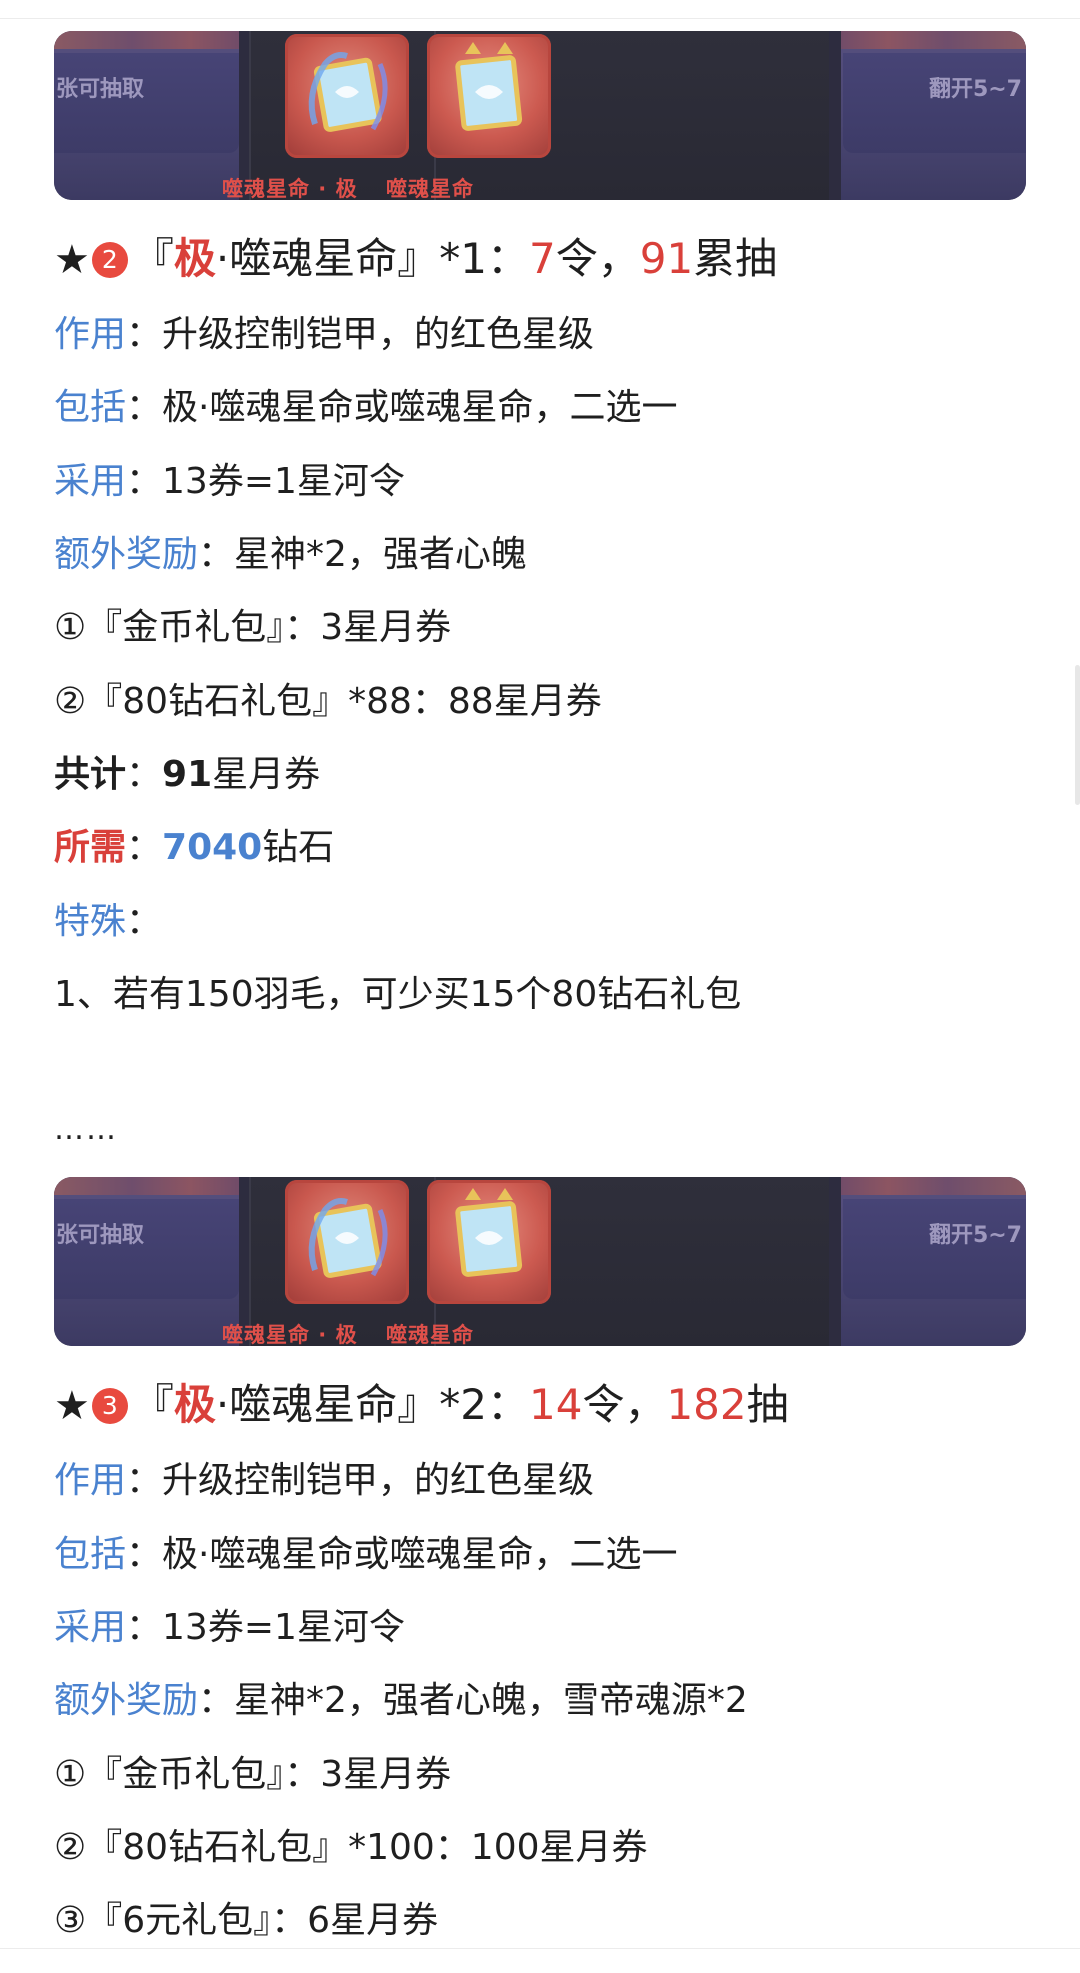 This screenshot has height=1973, width=1080. What do you see at coordinates (290, 554) in the screenshot?
I see `extra-reward-line: 额外奖励：星神*2，强者心魄` at bounding box center [290, 554].